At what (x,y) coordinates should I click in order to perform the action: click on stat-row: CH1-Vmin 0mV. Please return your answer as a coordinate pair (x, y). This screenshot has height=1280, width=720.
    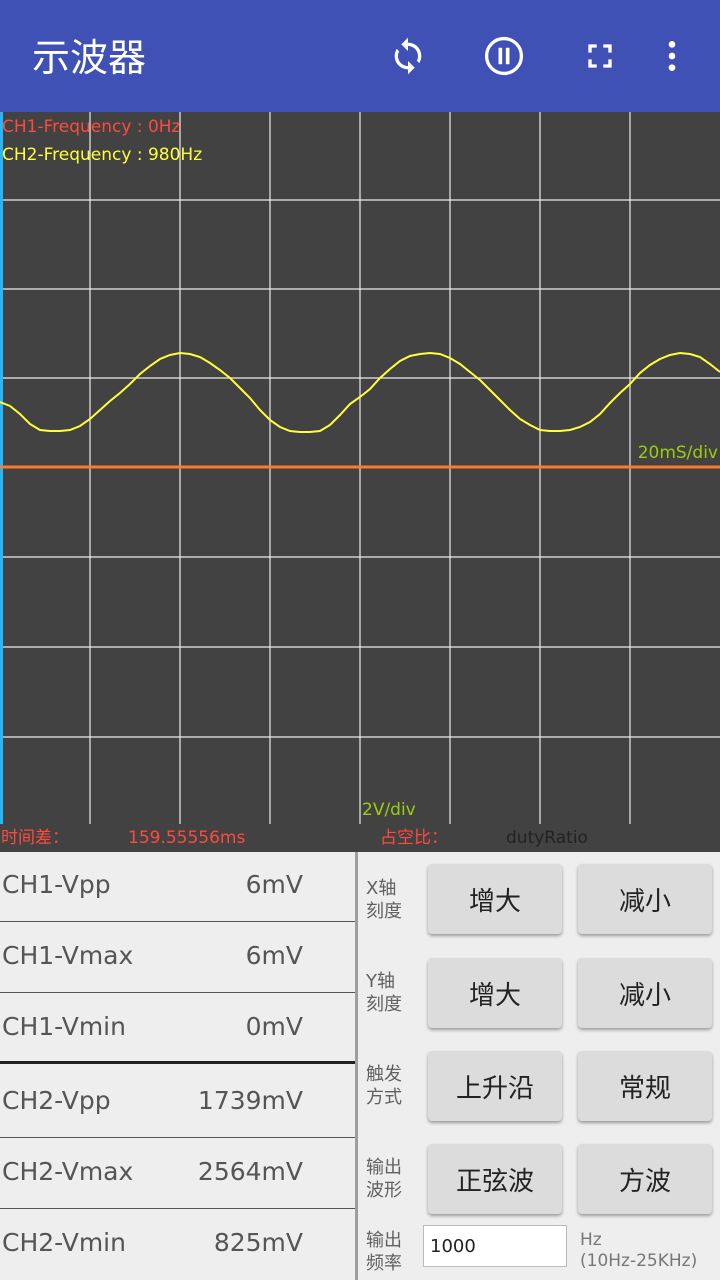
    Looking at the image, I should click on (177, 1029).